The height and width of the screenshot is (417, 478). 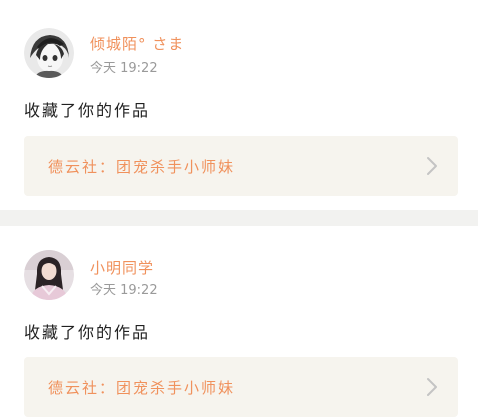 What do you see at coordinates (137, 43) in the screenshot?
I see `username: 倾城陌° さま` at bounding box center [137, 43].